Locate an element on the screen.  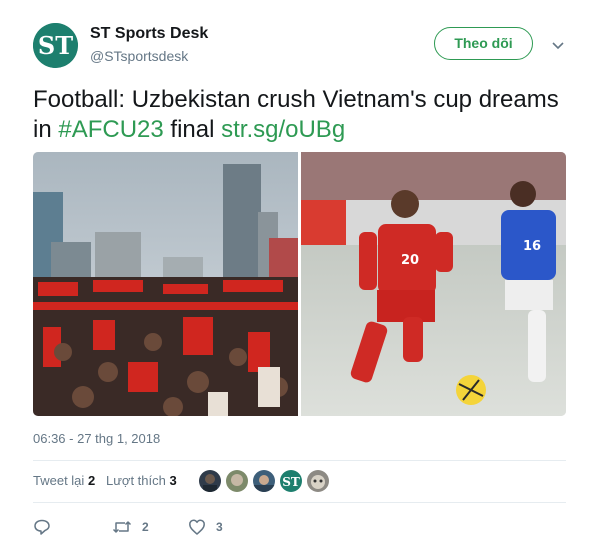
liker-avatar: ST is located at coordinates (291, 481).